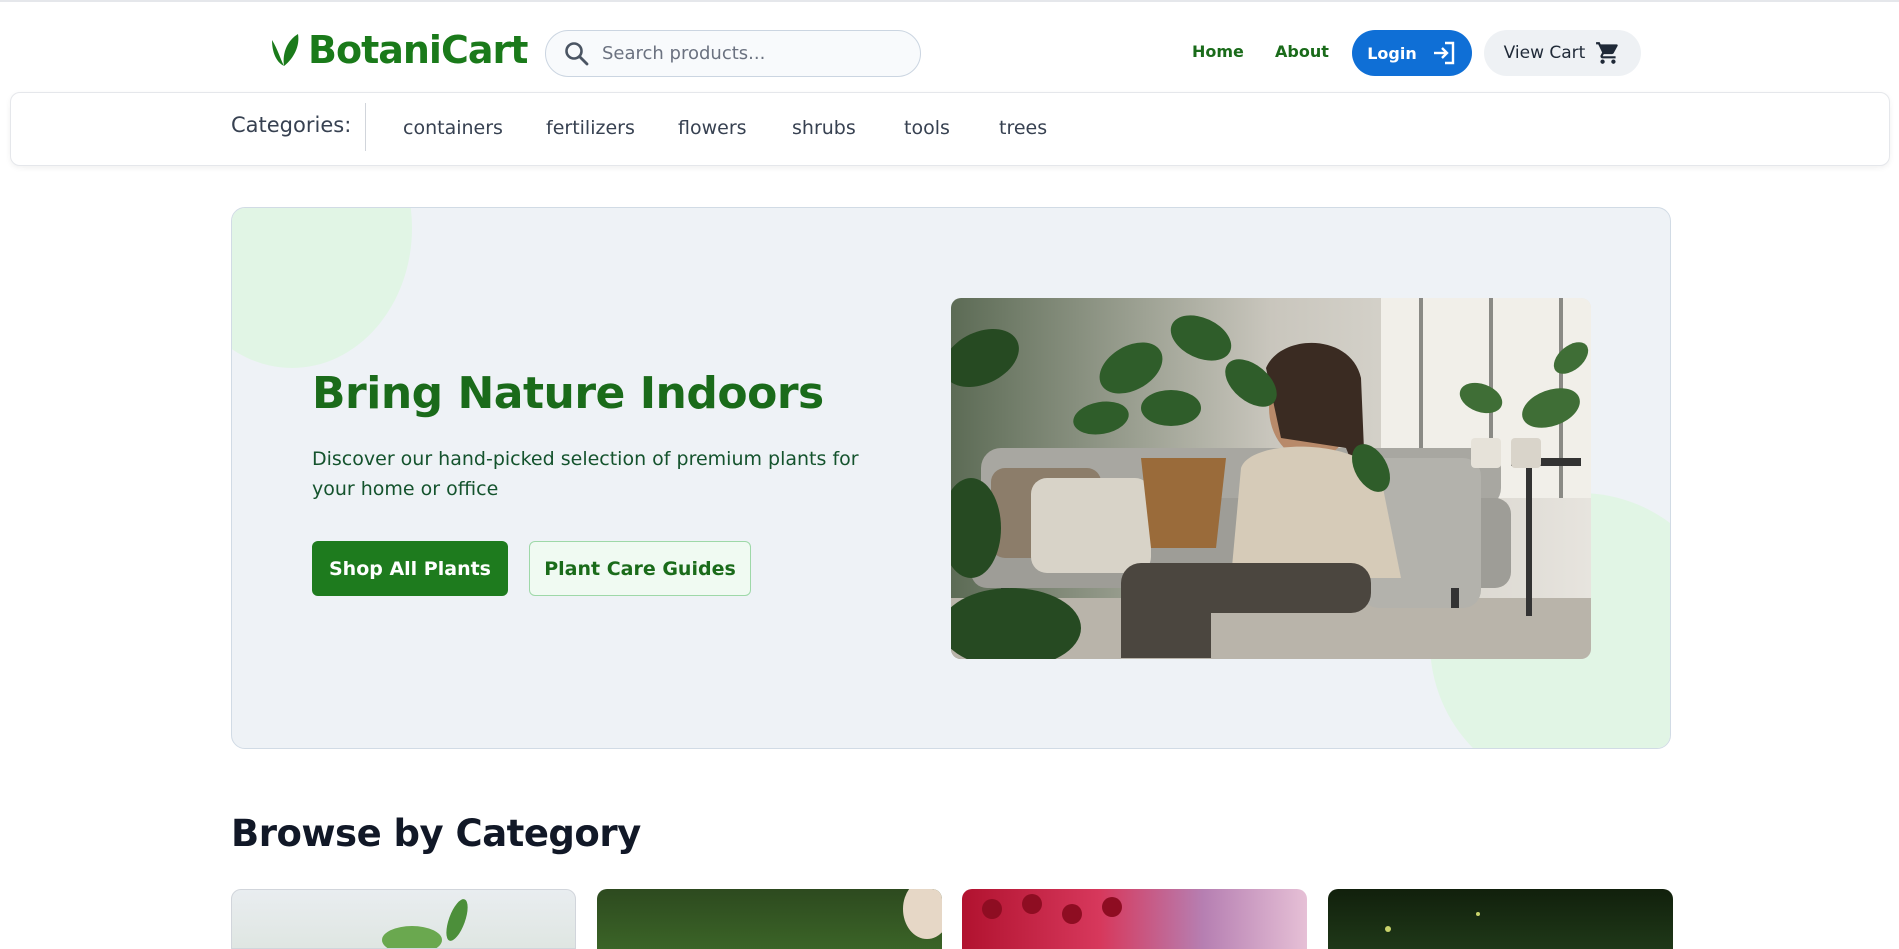 This screenshot has height=949, width=1899. Describe the element at coordinates (640, 568) in the screenshot. I see `plant-care-guides-button: Plant Care Guides` at that location.